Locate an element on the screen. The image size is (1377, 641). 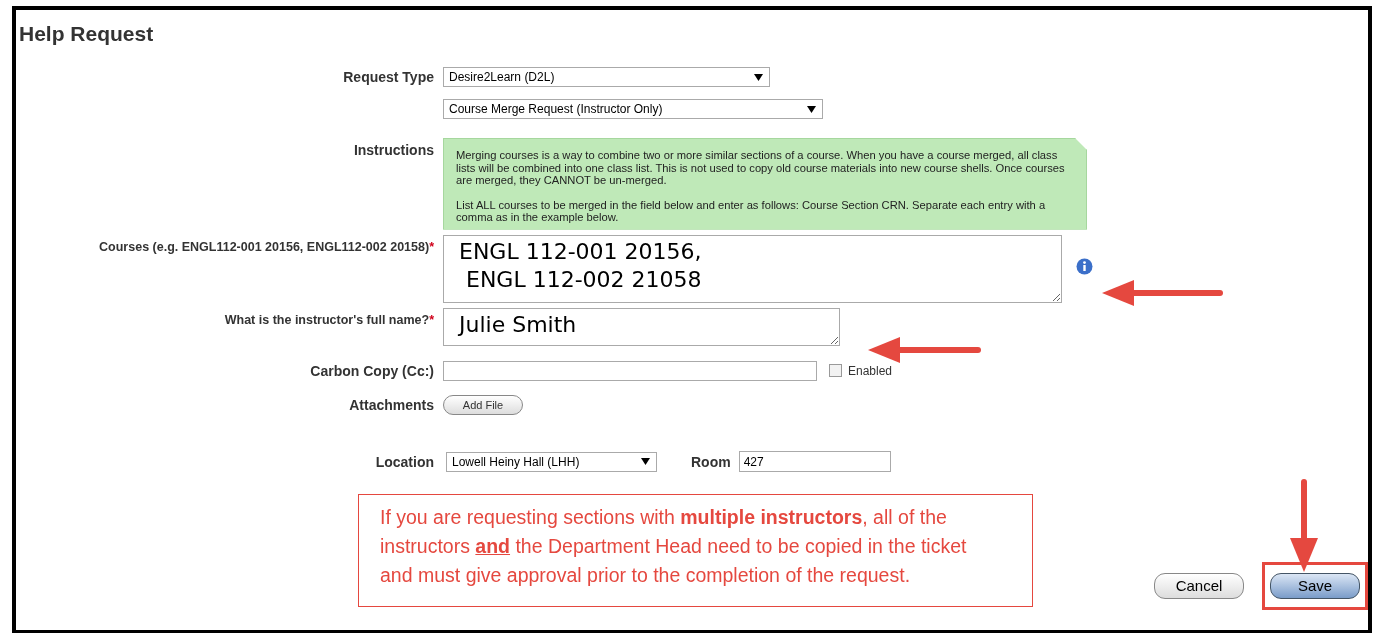
field-label: Attachments is located at coordinates (391, 405).